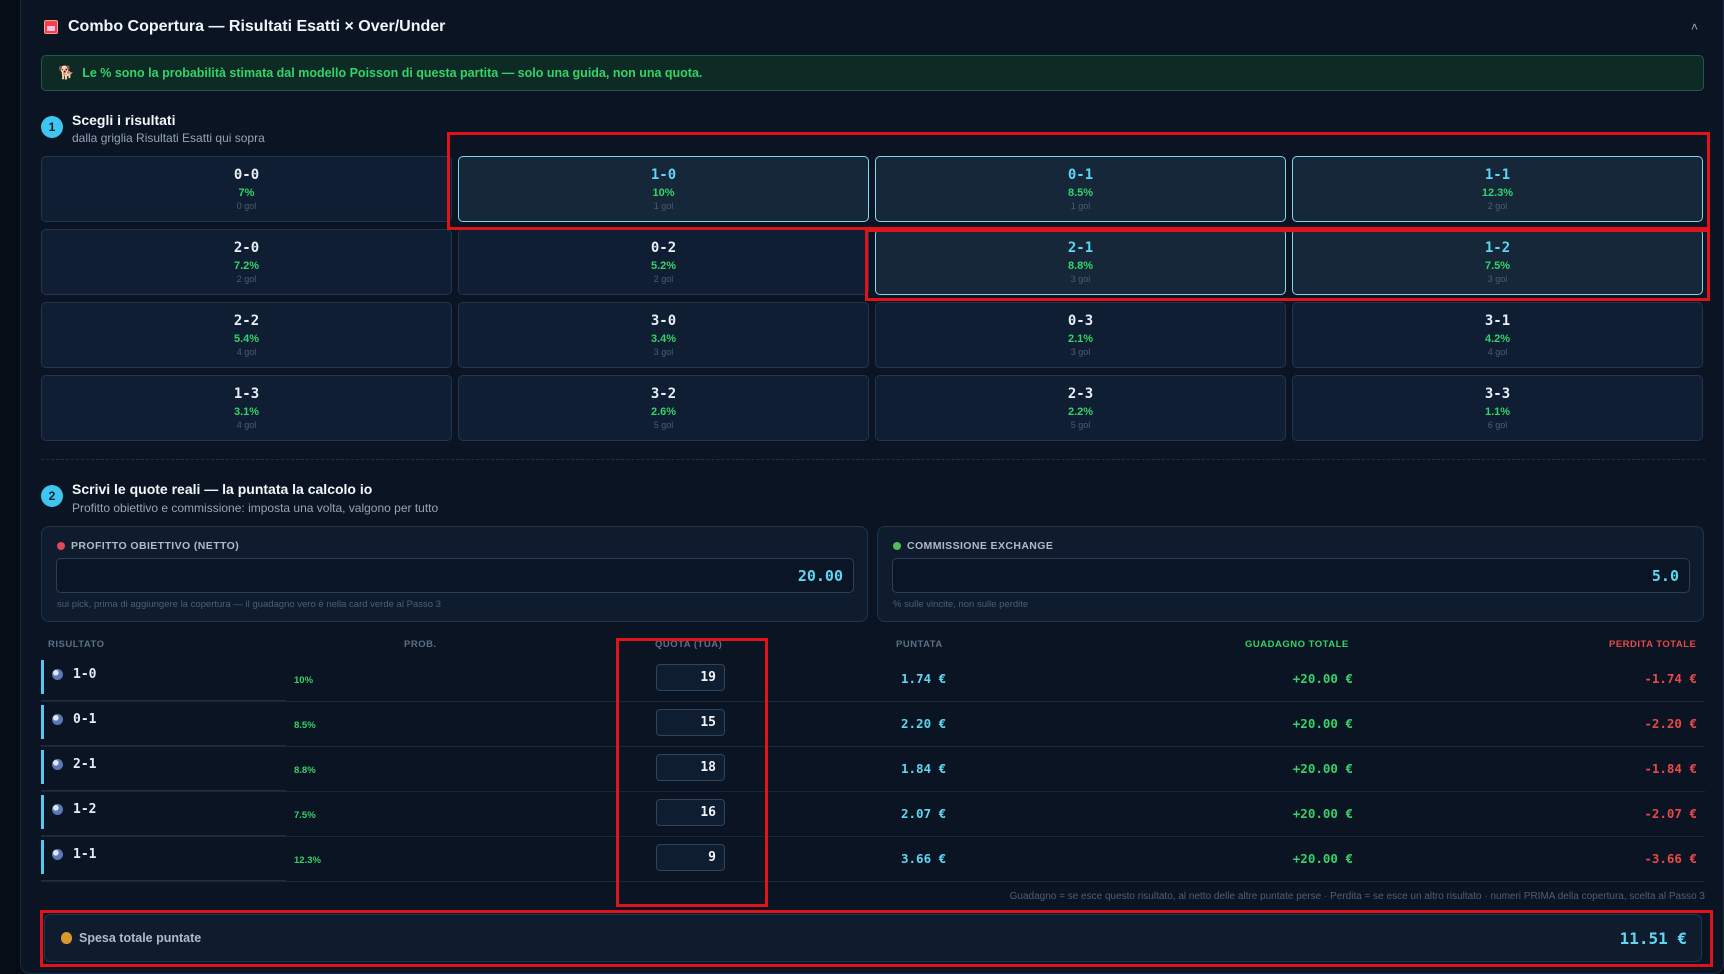 The height and width of the screenshot is (974, 1724). I want to click on table-row: 0-1 8.5% 2.20 € +20.00 € -2.20 €, so click(873, 724).